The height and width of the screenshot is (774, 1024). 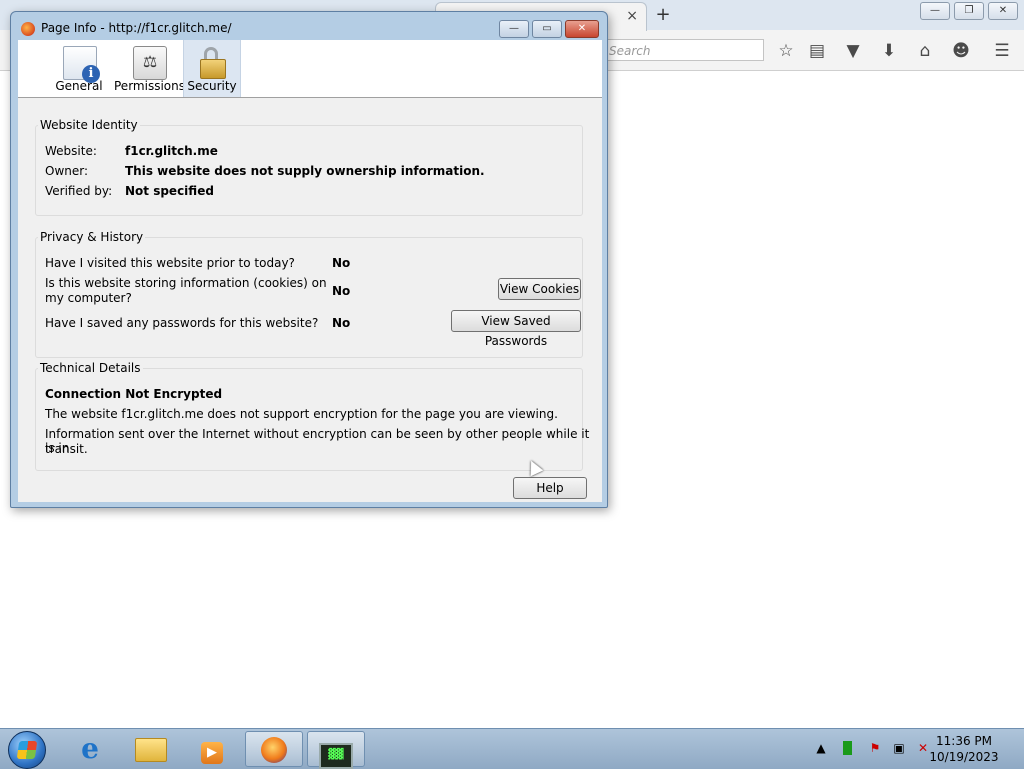 I want to click on website-identity-legend: Website Identity, so click(x=89, y=125).